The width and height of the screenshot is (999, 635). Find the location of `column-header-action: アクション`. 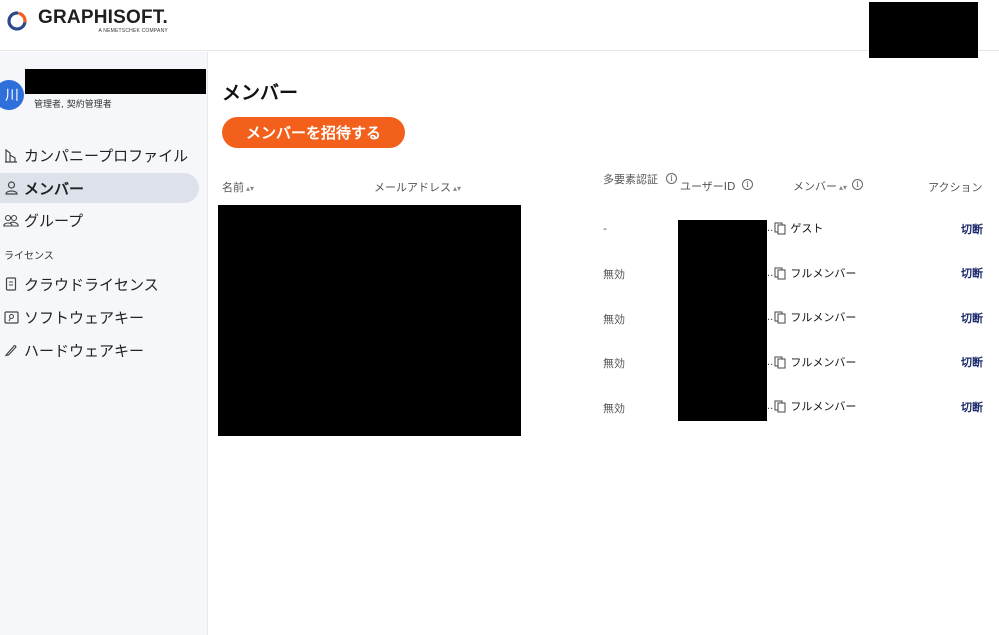

column-header-action: アクション is located at coordinates (955, 187).